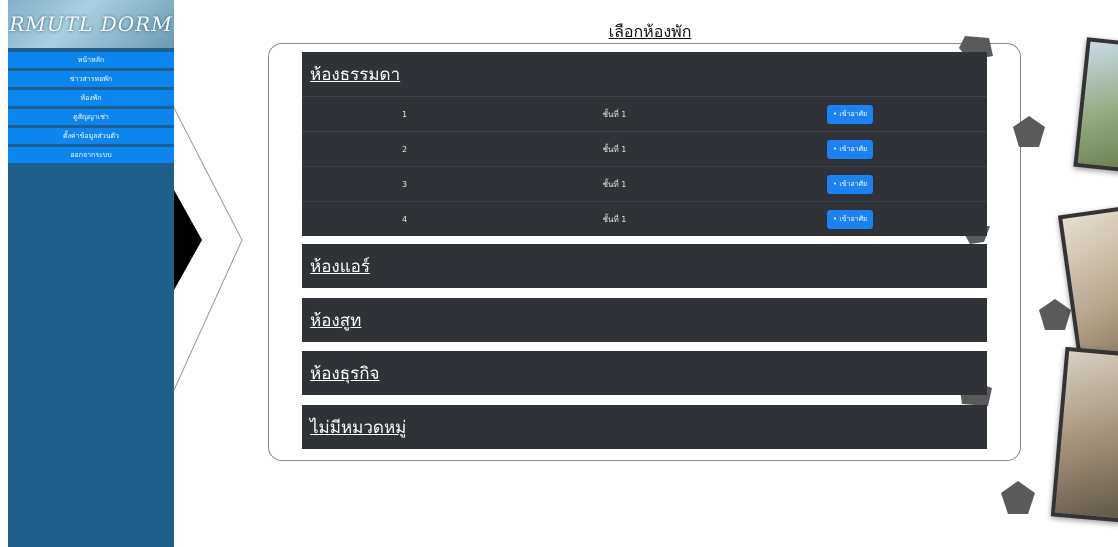 This screenshot has width=1118, height=547. What do you see at coordinates (91, 117) in the screenshot?
I see `sidebar-item-contract: ดูสัญญาเช่า` at bounding box center [91, 117].